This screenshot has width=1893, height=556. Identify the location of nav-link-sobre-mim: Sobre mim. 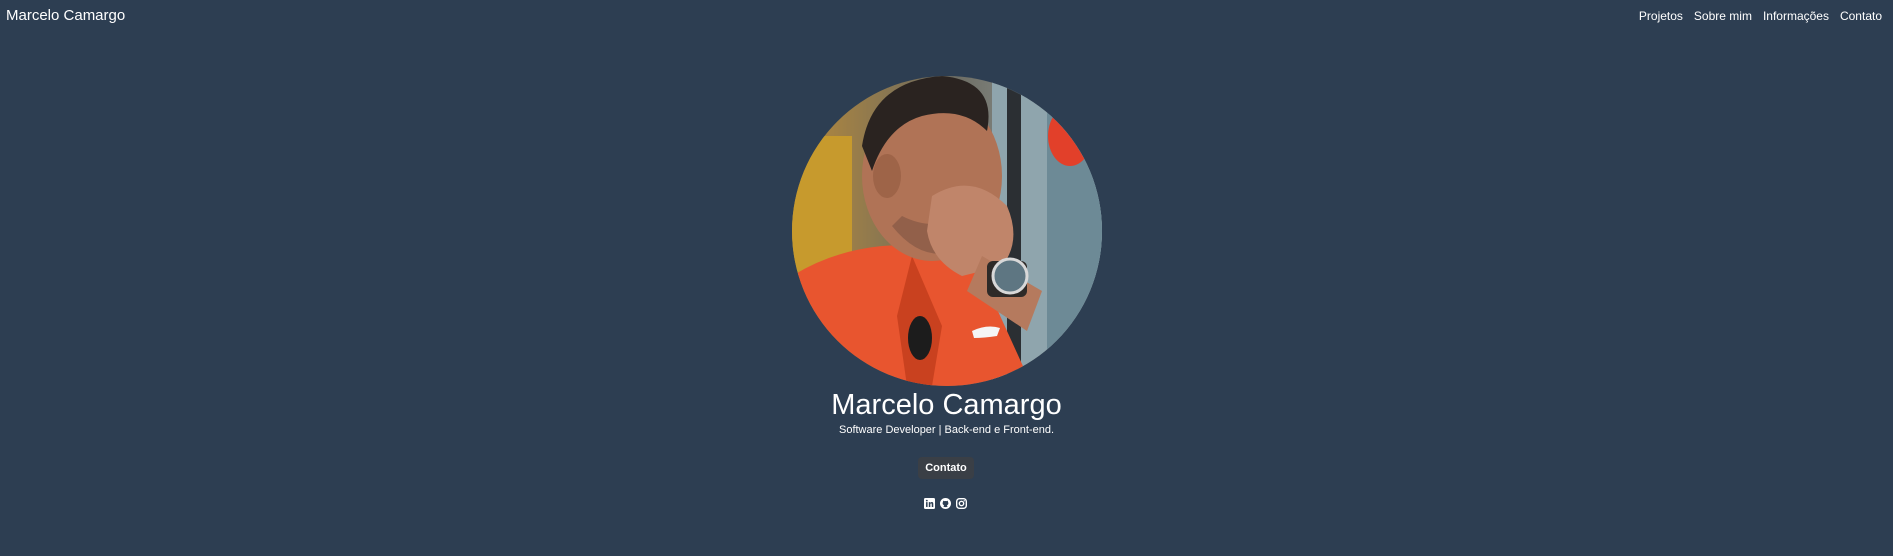
(1723, 16).